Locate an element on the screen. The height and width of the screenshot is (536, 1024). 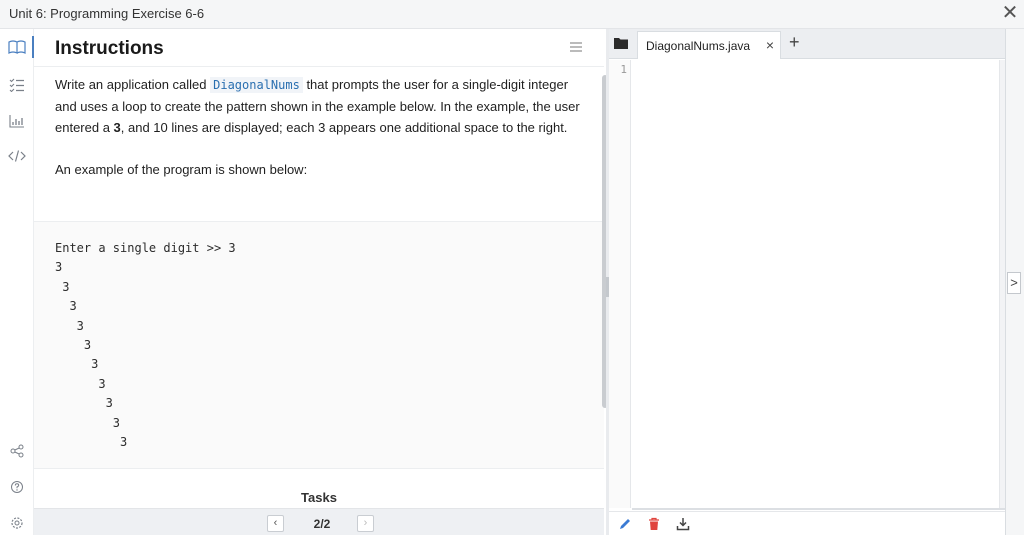
file-tab: DiagonalNums.java × is located at coordinates (709, 45).